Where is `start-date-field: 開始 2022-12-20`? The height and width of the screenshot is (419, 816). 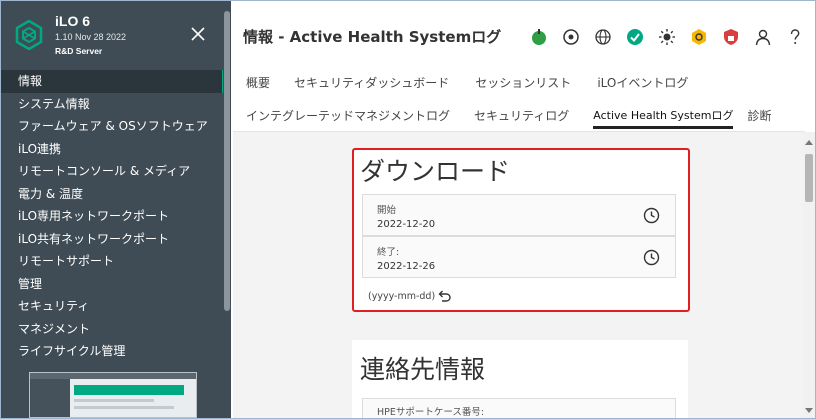
start-date-field: 開始 2022-12-20 is located at coordinates (519, 215).